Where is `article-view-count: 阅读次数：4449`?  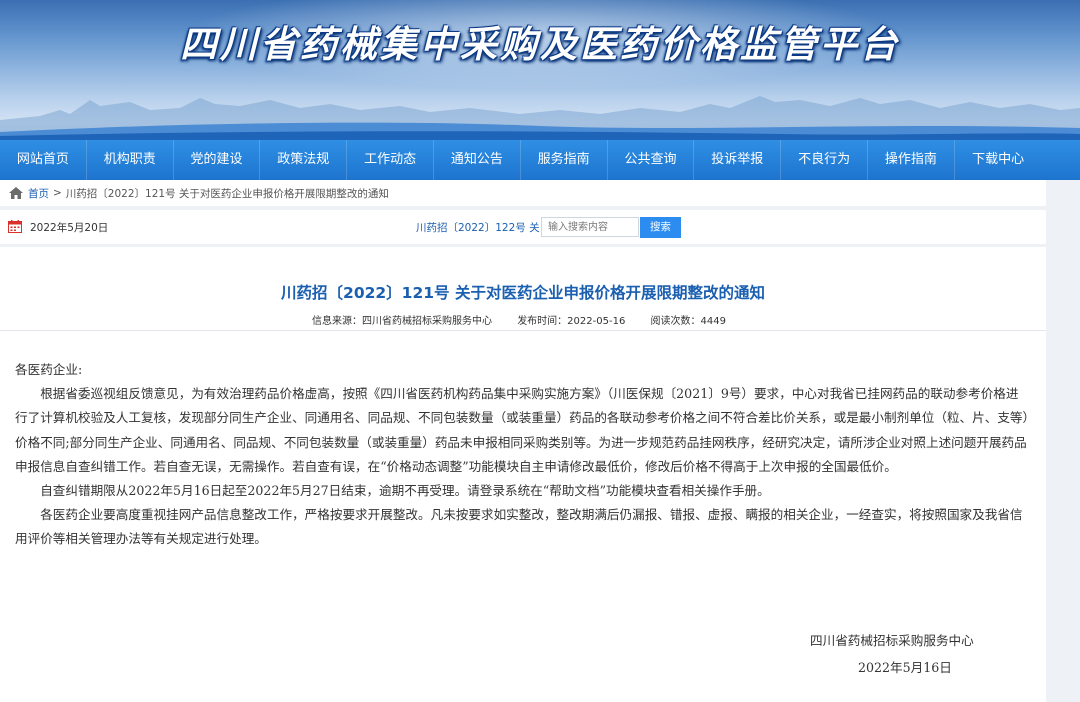
article-view-count: 阅读次数：4449 is located at coordinates (688, 321).